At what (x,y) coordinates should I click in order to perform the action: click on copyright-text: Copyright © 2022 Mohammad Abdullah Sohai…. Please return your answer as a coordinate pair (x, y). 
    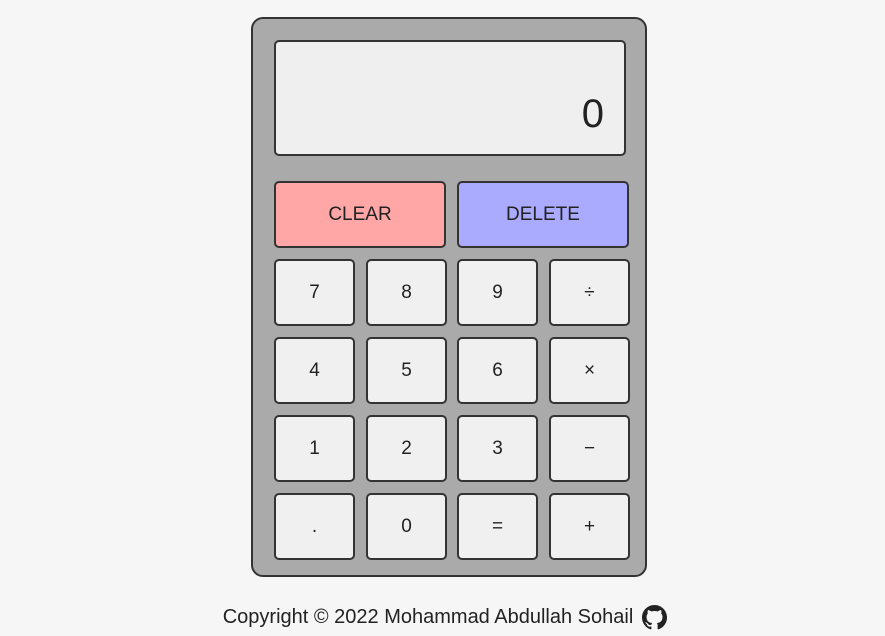
    Looking at the image, I should click on (428, 617).